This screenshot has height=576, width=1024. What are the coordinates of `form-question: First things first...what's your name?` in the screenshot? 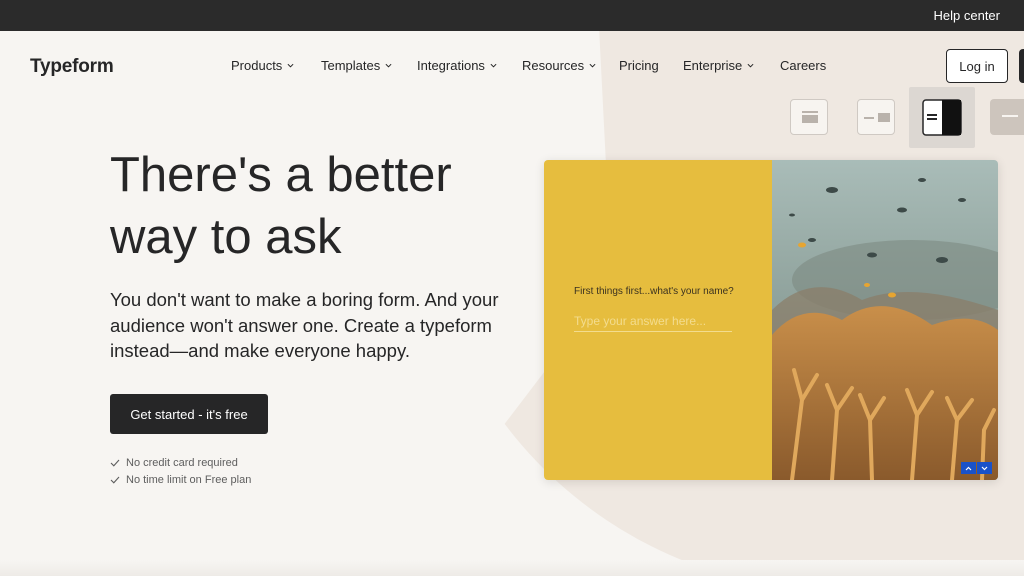 It's located at (654, 291).